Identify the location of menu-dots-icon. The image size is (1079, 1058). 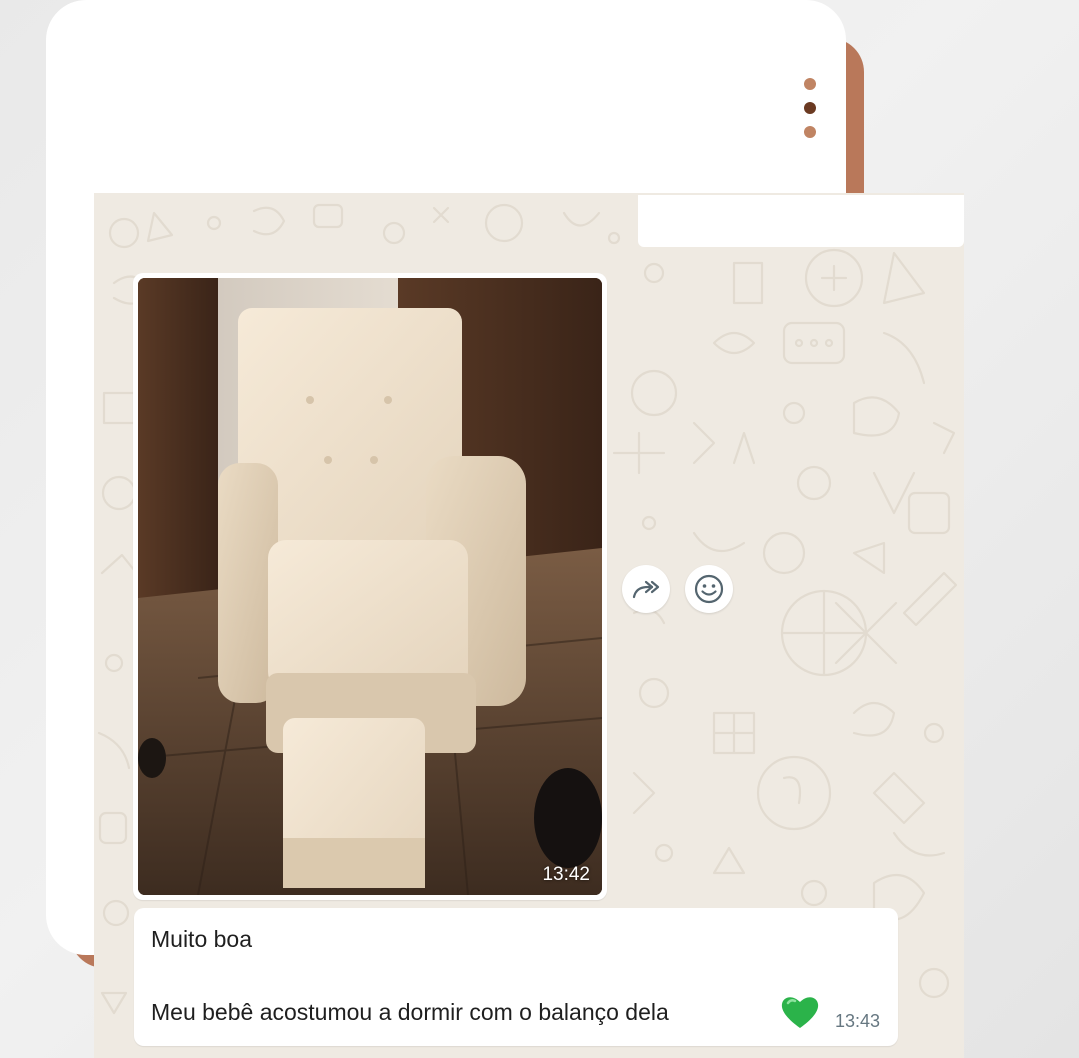
(810, 108).